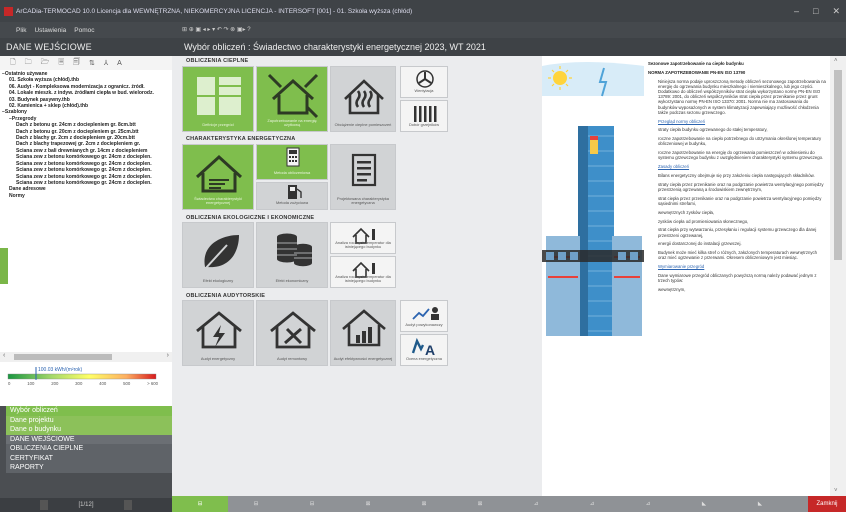  Describe the element at coordinates (218, 333) in the screenshot. I see `tile-audyt-energetyczny: Audyt energetyczny` at that location.